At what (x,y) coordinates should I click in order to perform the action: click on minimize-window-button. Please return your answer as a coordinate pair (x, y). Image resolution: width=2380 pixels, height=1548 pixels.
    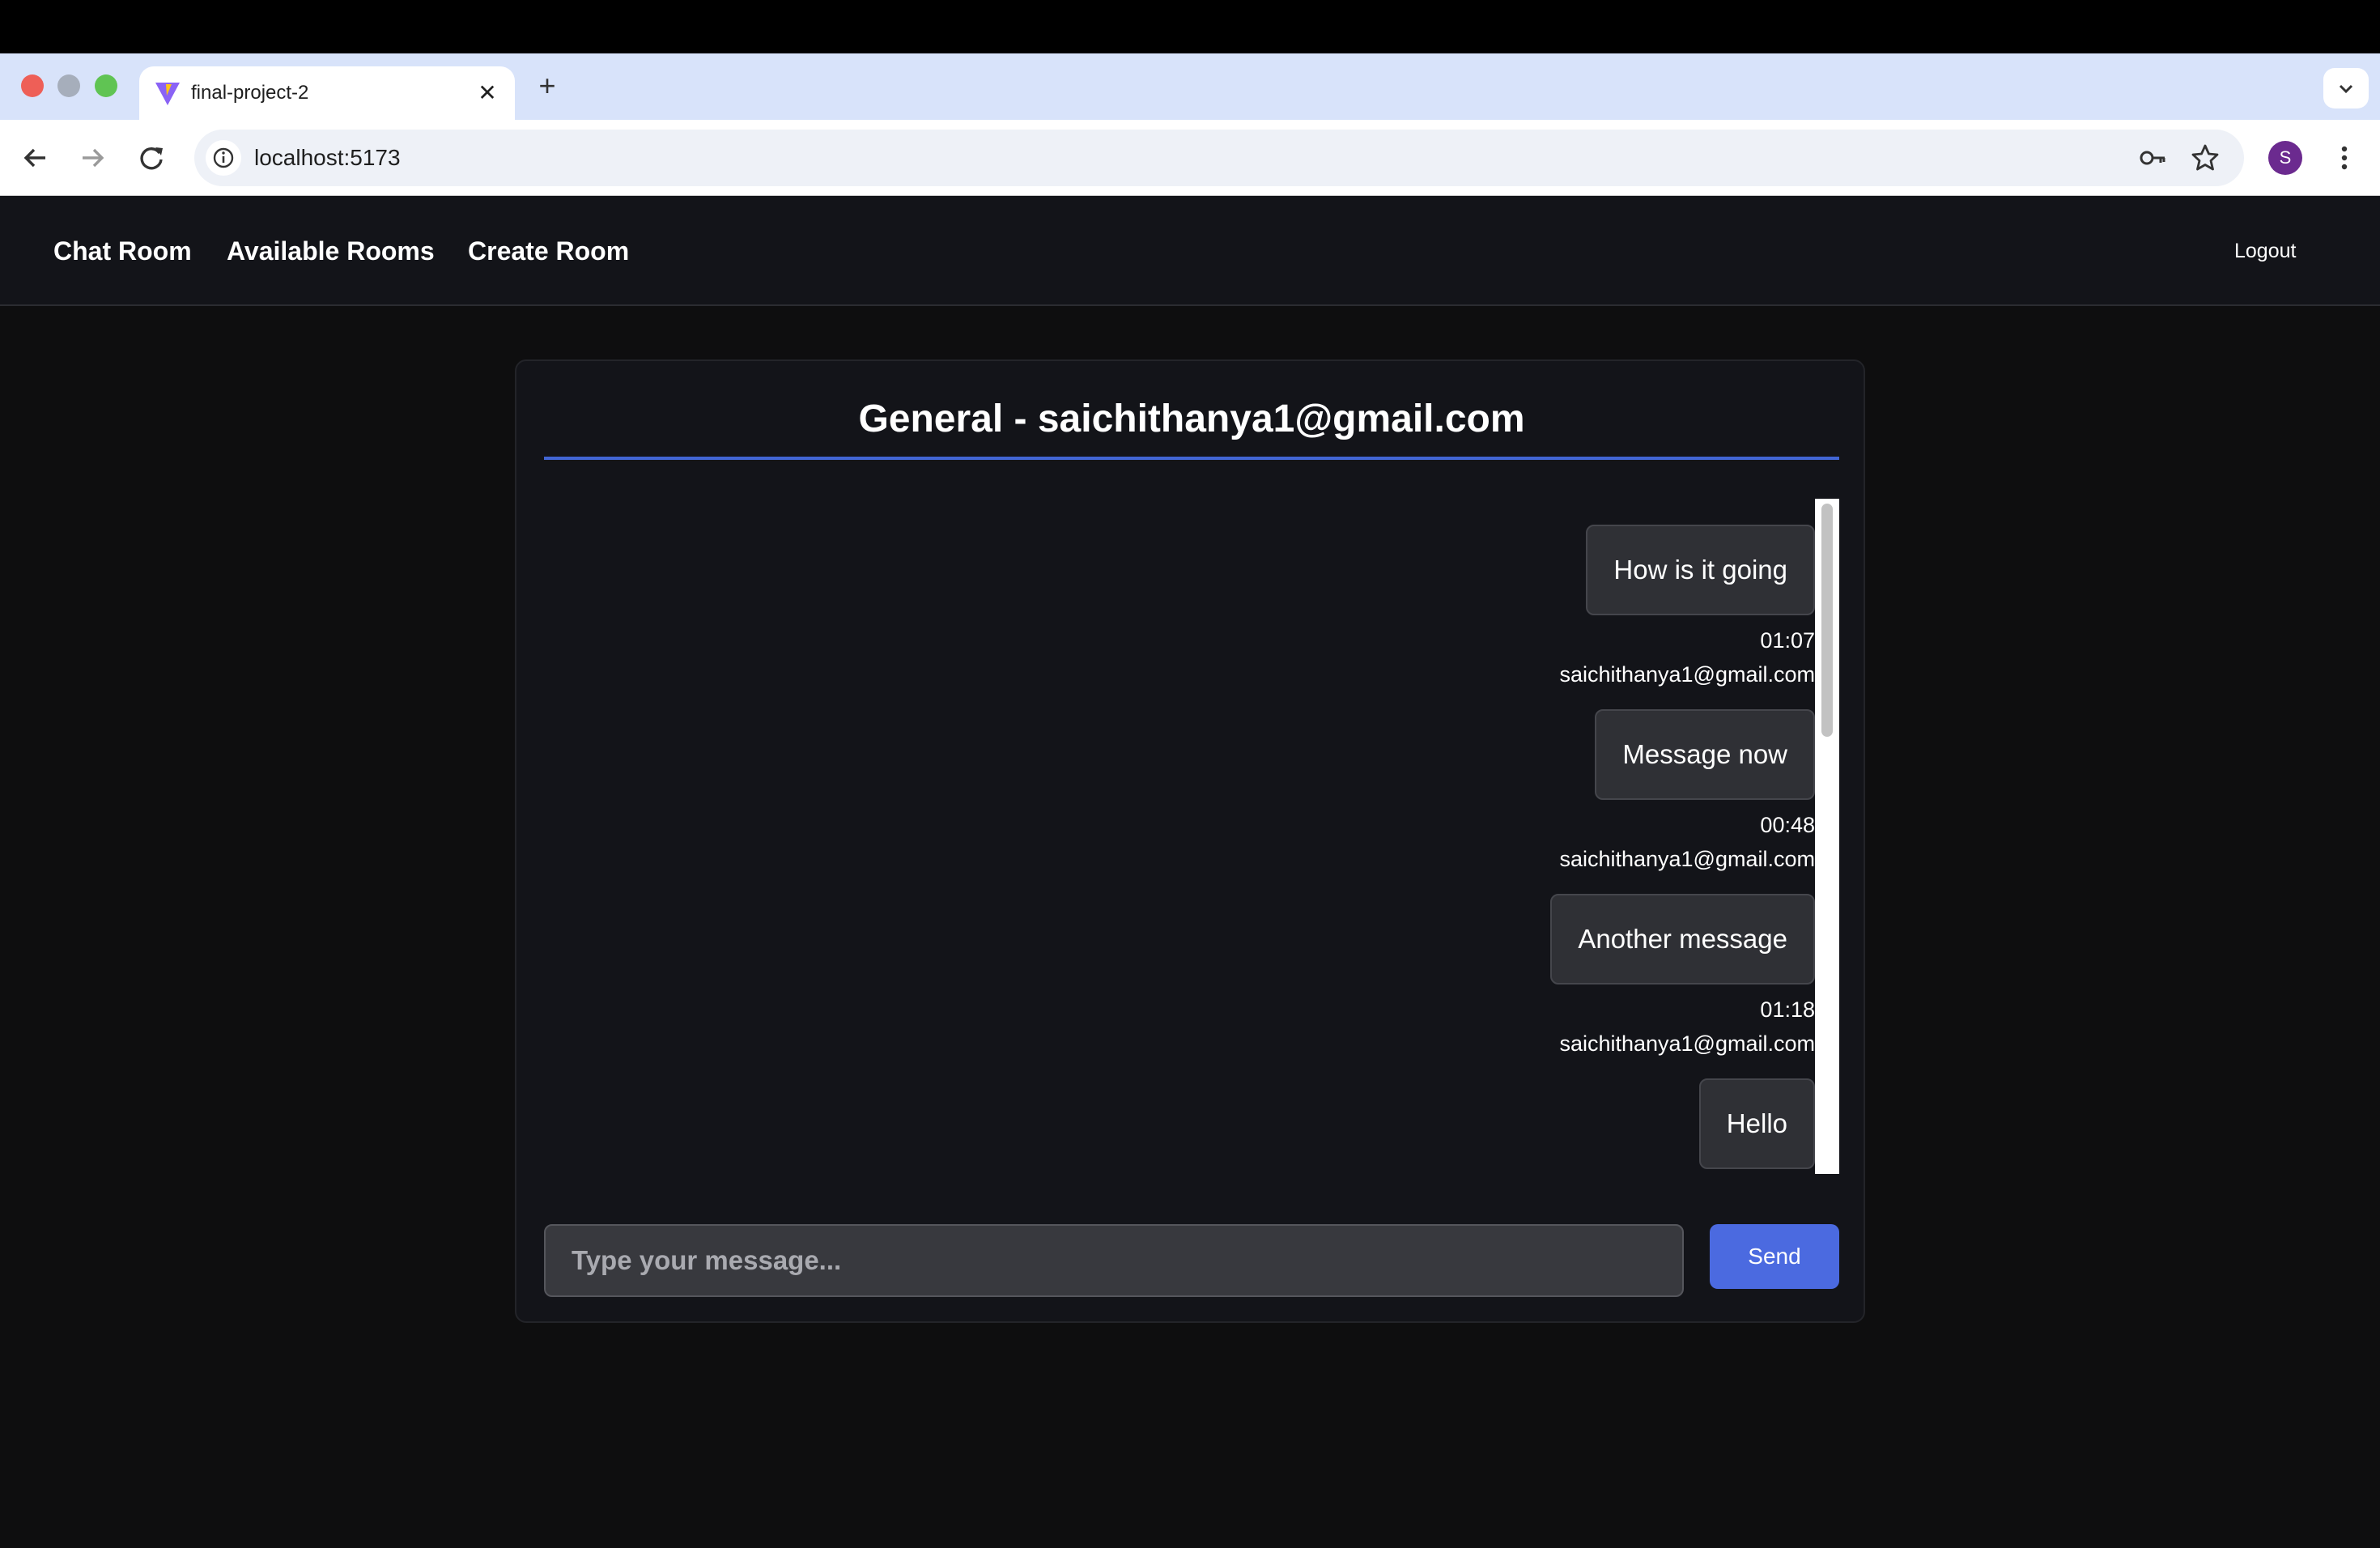
    Looking at the image, I should click on (68, 85).